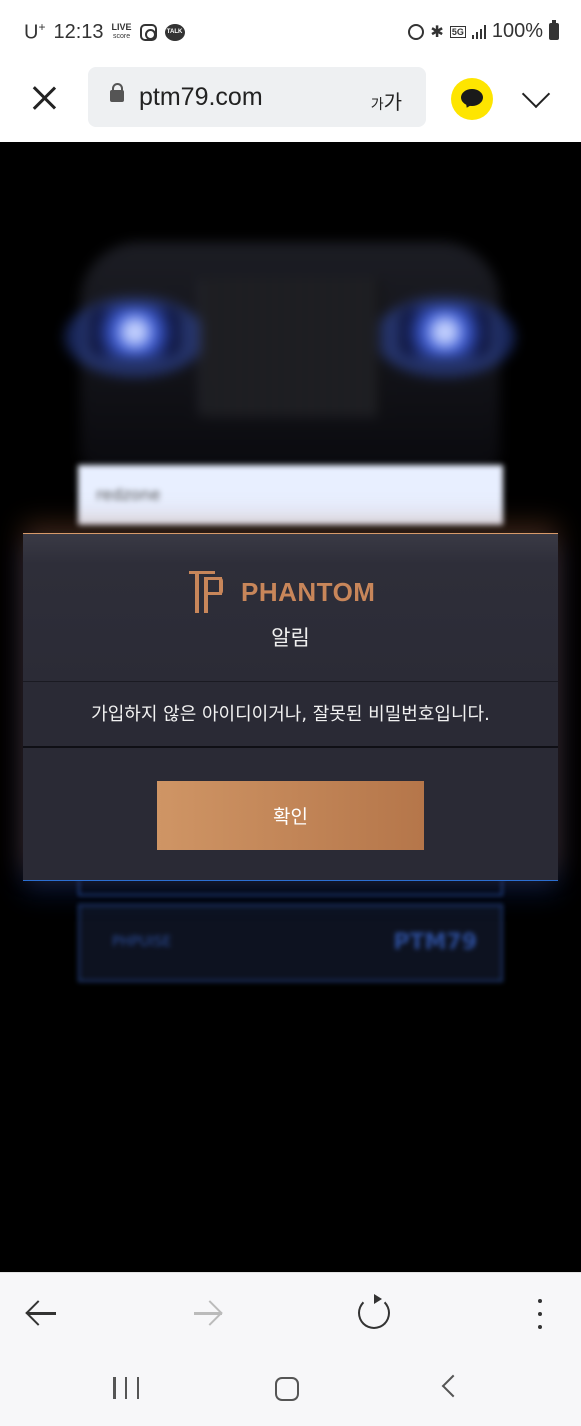 The image size is (581, 1426). What do you see at coordinates (554, 30) in the screenshot?
I see `battery-icon` at bounding box center [554, 30].